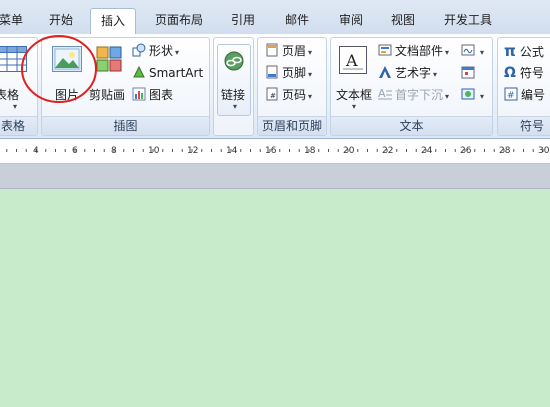  What do you see at coordinates (349, 151) in the screenshot?
I see `ruler-number: 20` at bounding box center [349, 151].